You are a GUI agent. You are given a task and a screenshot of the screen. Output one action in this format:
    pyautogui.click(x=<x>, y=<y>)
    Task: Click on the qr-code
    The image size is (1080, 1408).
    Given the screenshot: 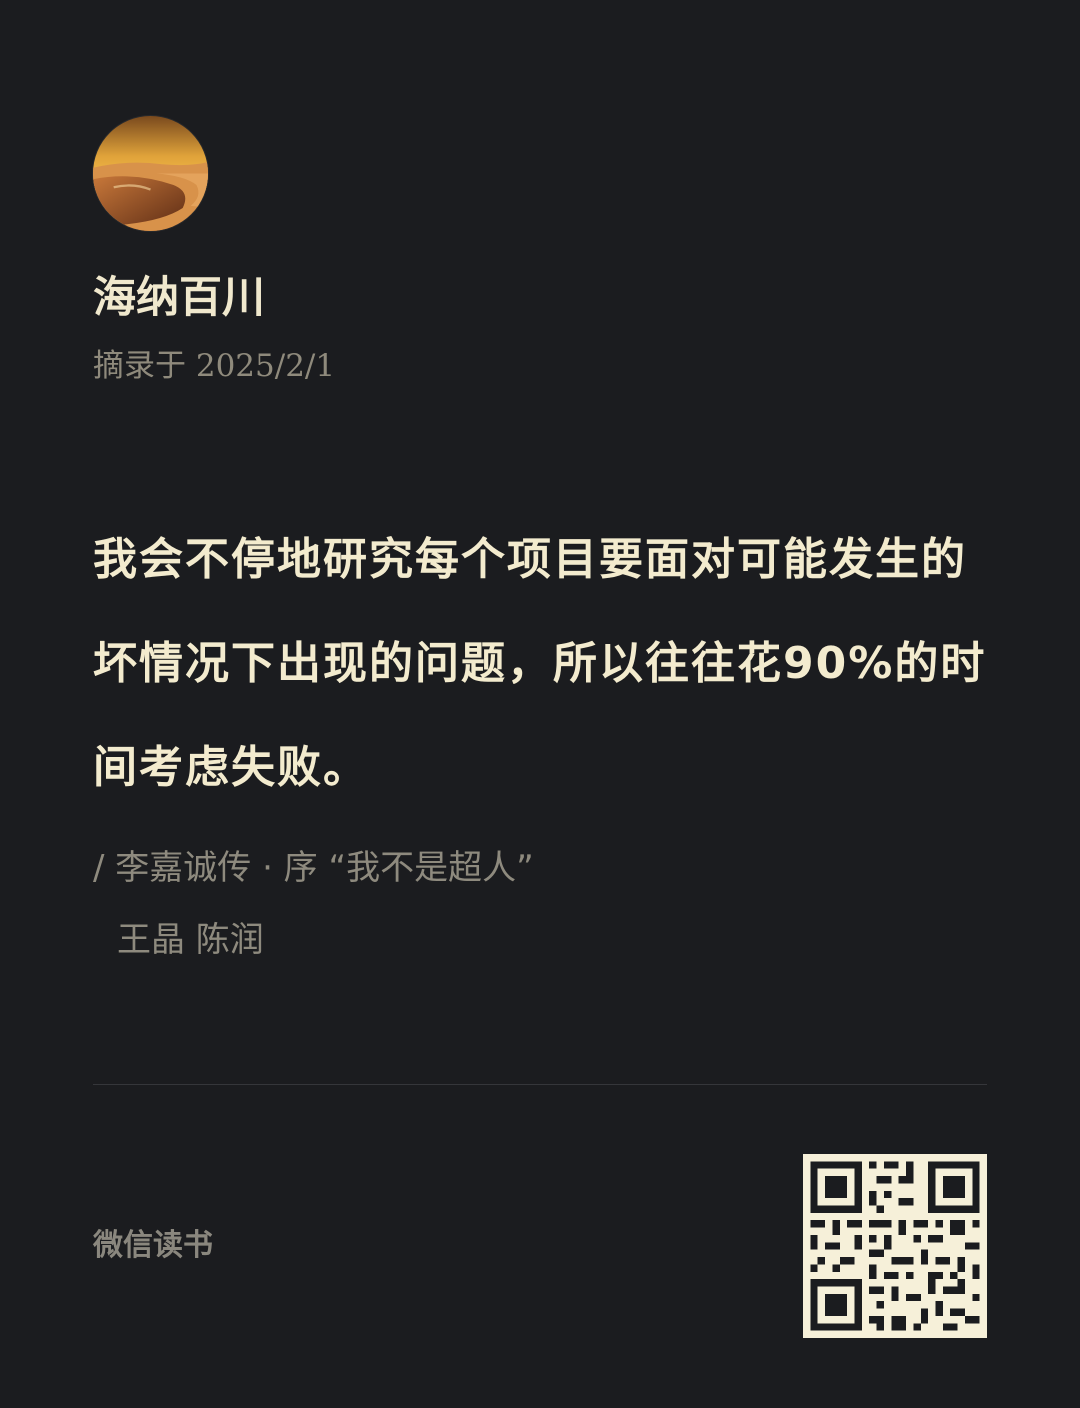 What is the action you would take?
    pyautogui.click(x=895, y=1246)
    